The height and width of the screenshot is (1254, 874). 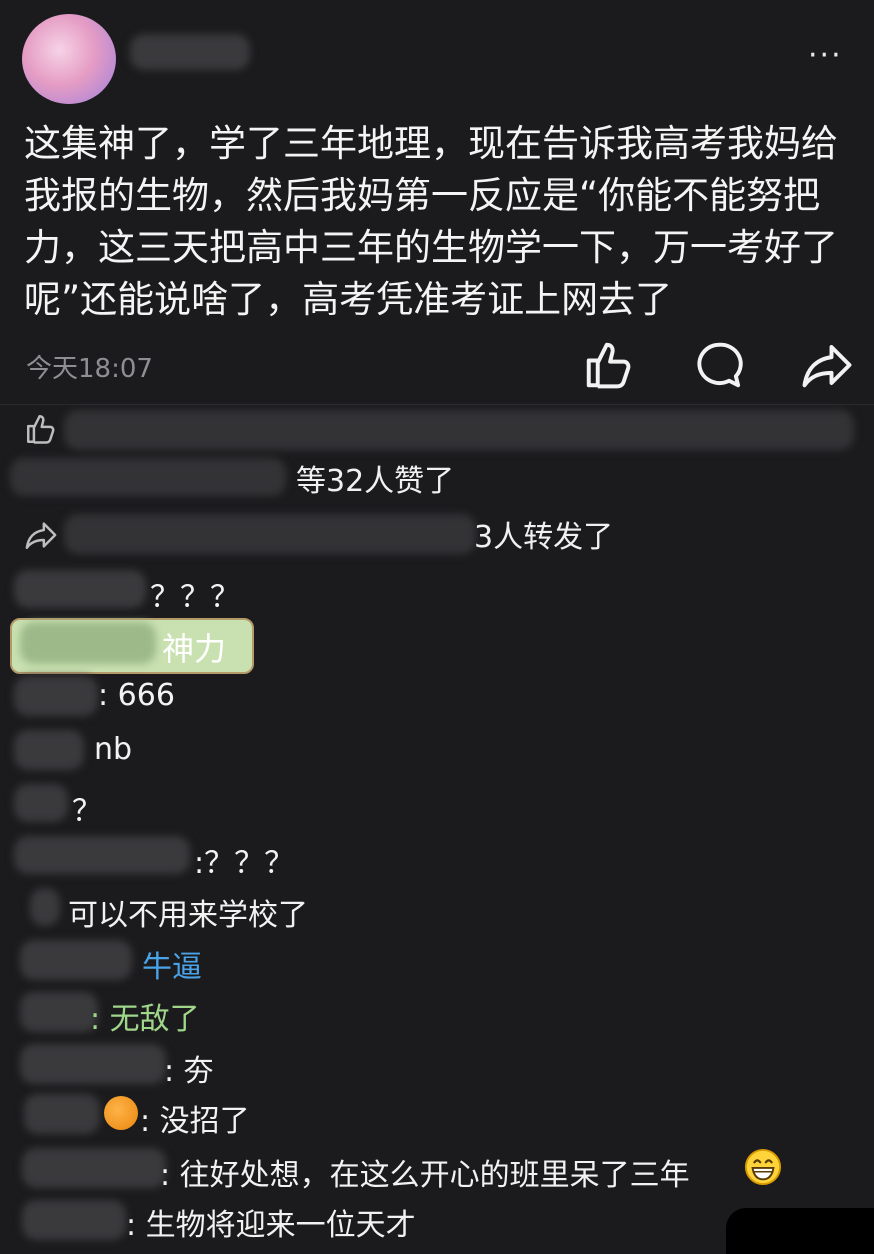 I want to click on orange-emoji-icon, so click(x=121, y=1113).